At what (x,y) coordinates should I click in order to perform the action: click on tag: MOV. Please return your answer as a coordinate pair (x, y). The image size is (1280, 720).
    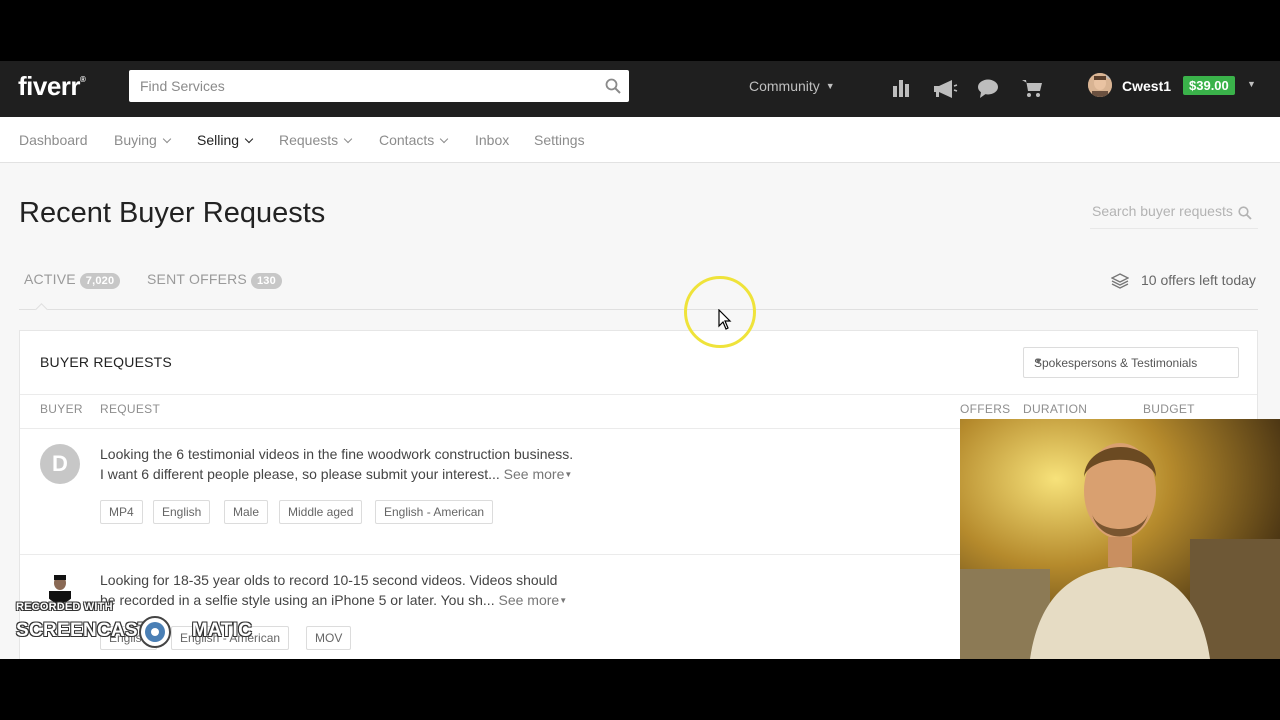
    Looking at the image, I should click on (329, 638).